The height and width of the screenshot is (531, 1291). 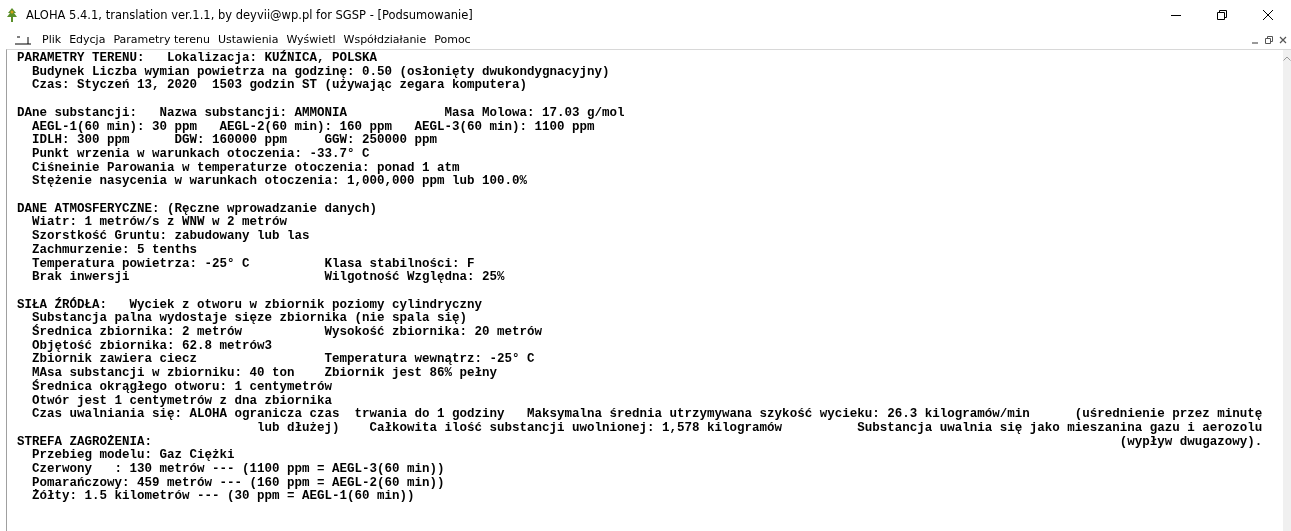 I want to click on report-line: lub dłużej) Całkowita ilość substancji uwolnionej: 1,578 kilogramów Substancja uwalnia się jako mieszanina gazu i aerozolu, so click(x=759, y=428).